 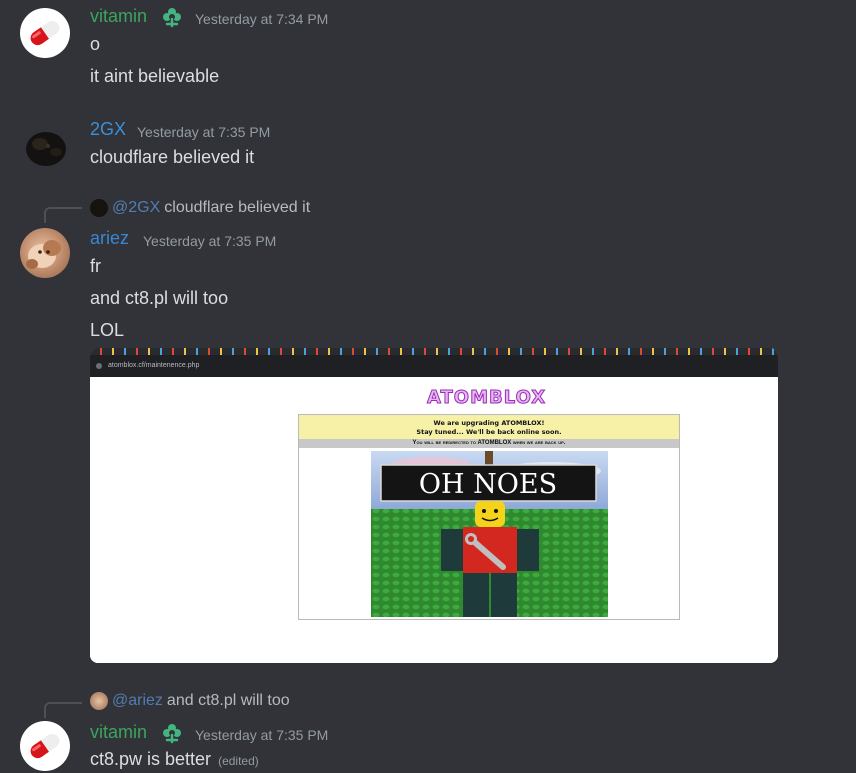 I want to click on message-line: LOL, so click(x=107, y=330).